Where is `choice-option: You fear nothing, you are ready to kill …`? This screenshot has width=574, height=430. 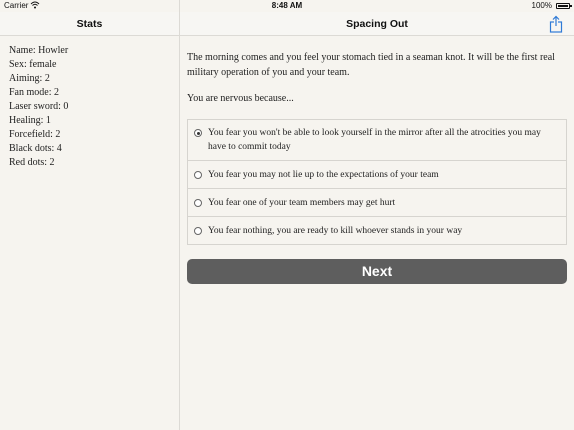 choice-option: You fear nothing, you are ready to kill … is located at coordinates (377, 230).